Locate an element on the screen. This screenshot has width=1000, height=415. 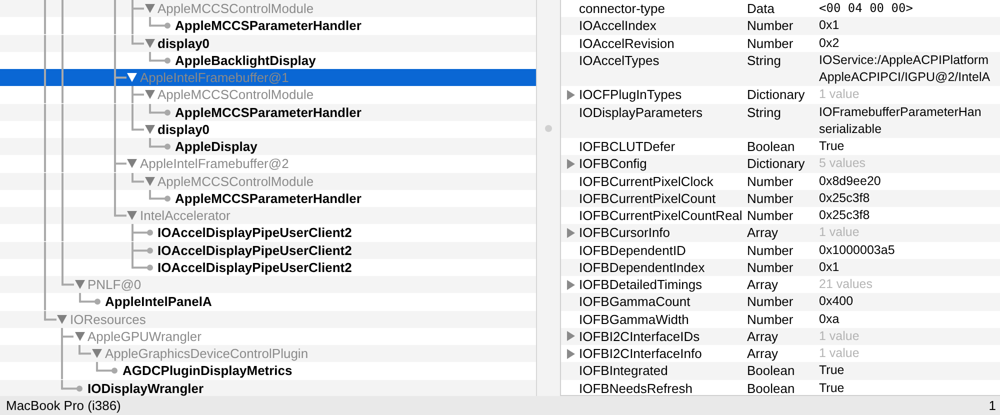
property-key: IOFBCursorInfo is located at coordinates (624, 233).